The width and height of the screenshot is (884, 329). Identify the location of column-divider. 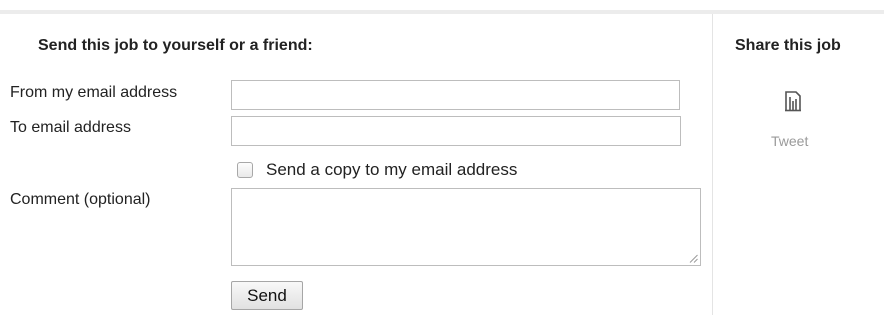
(712, 164).